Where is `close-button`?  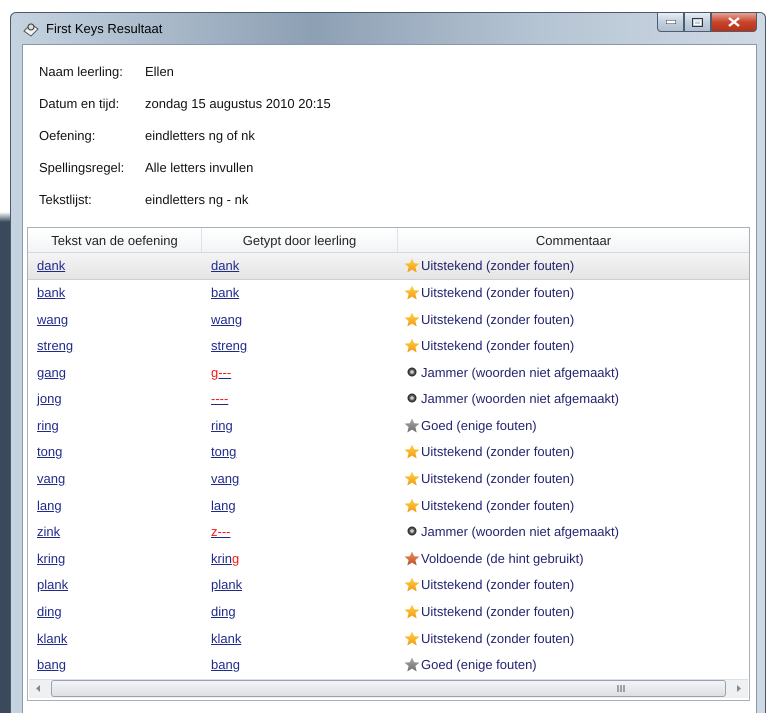
close-button is located at coordinates (734, 22).